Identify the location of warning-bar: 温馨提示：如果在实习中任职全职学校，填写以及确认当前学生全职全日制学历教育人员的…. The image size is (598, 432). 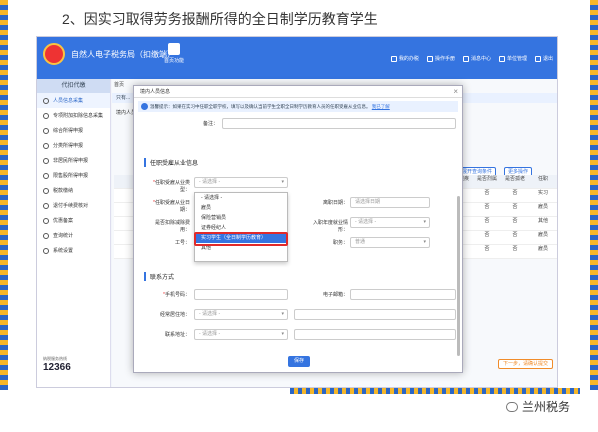
(298, 106).